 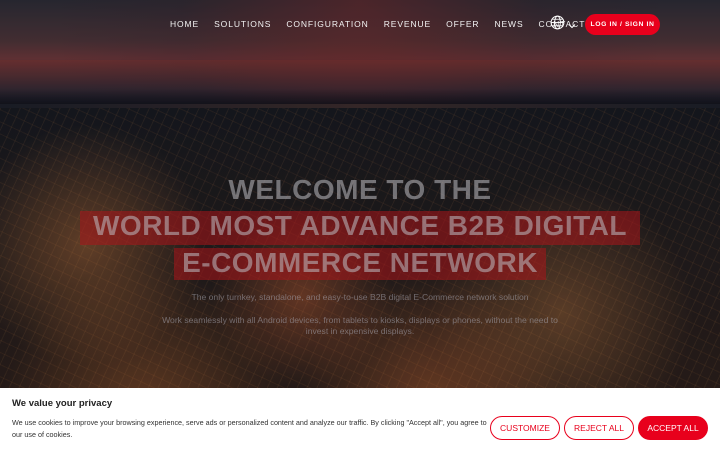 I want to click on hero-title-line-3: E-COMMERCE NETWORK, so click(x=360, y=262).